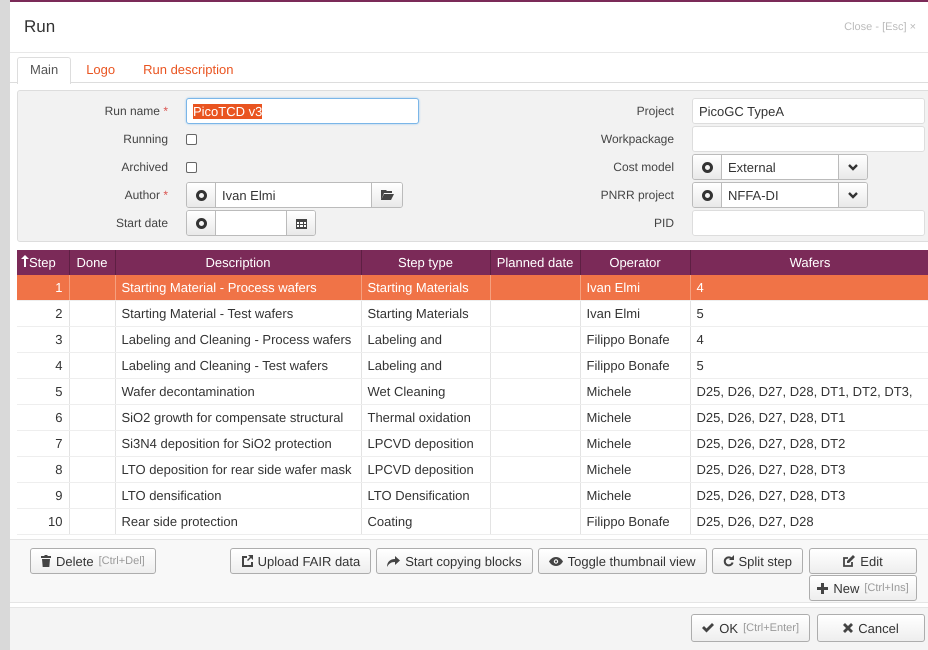 Image resolution: width=928 pixels, height=650 pixels. Describe the element at coordinates (180, 521) in the screenshot. I see `table-cell: Rear side protection` at that location.